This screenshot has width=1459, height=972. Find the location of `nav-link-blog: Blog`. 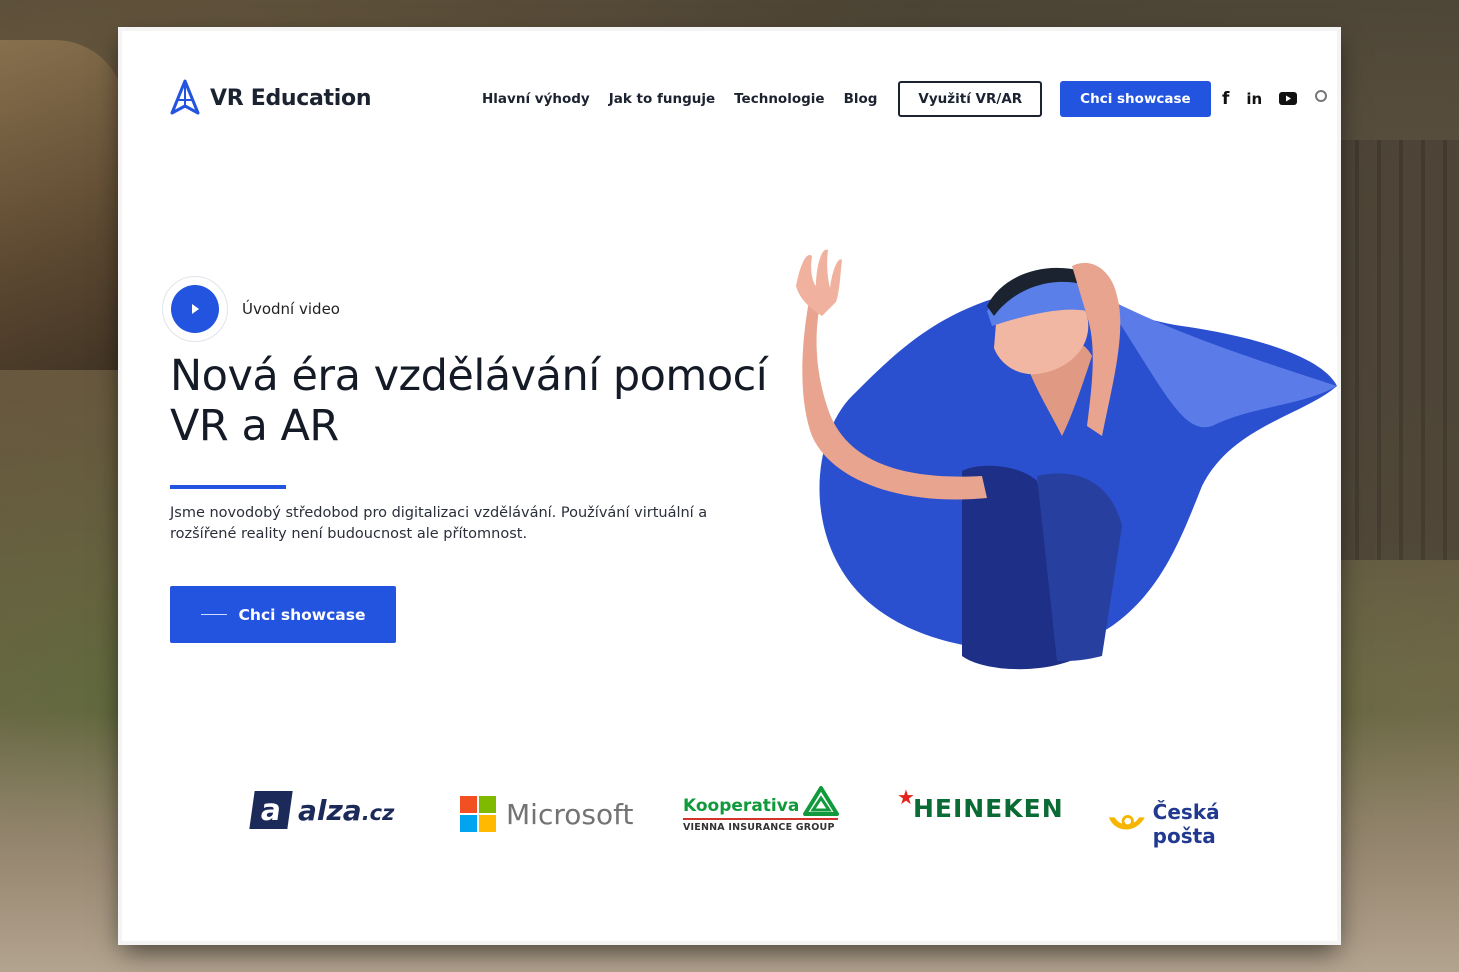

nav-link-blog: Blog is located at coordinates (861, 99).